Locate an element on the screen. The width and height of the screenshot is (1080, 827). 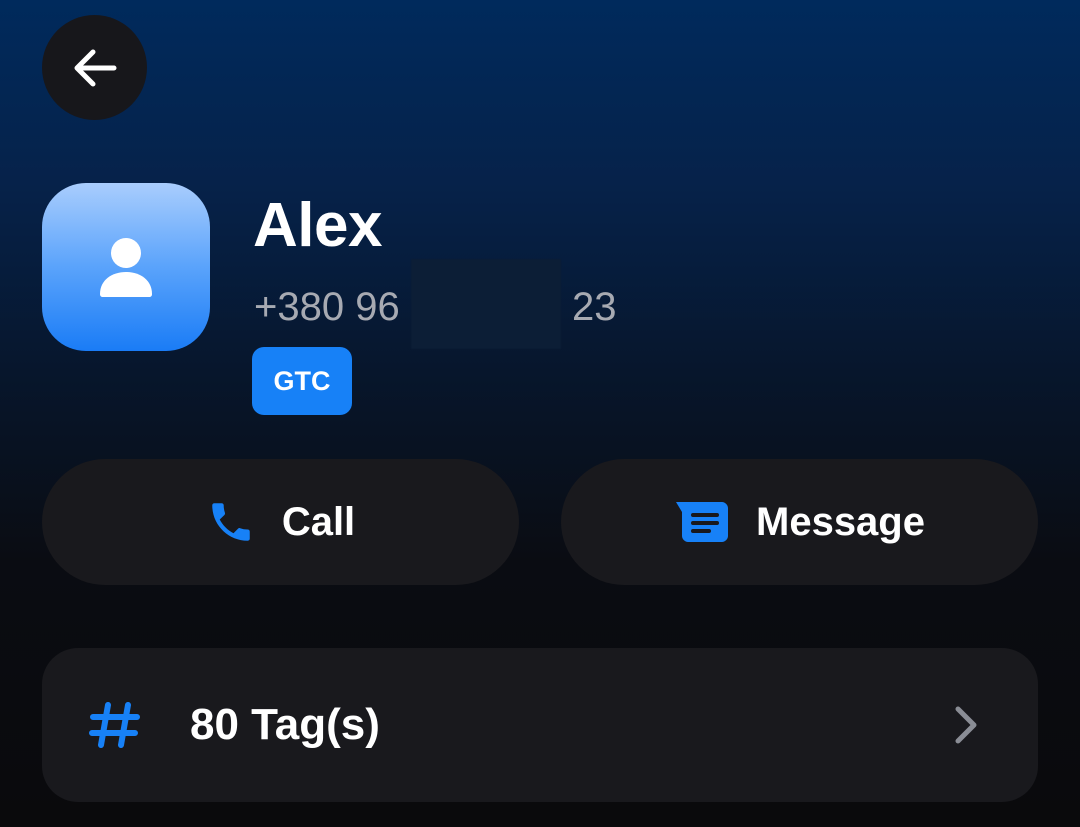
call-button: Call is located at coordinates (280, 522).